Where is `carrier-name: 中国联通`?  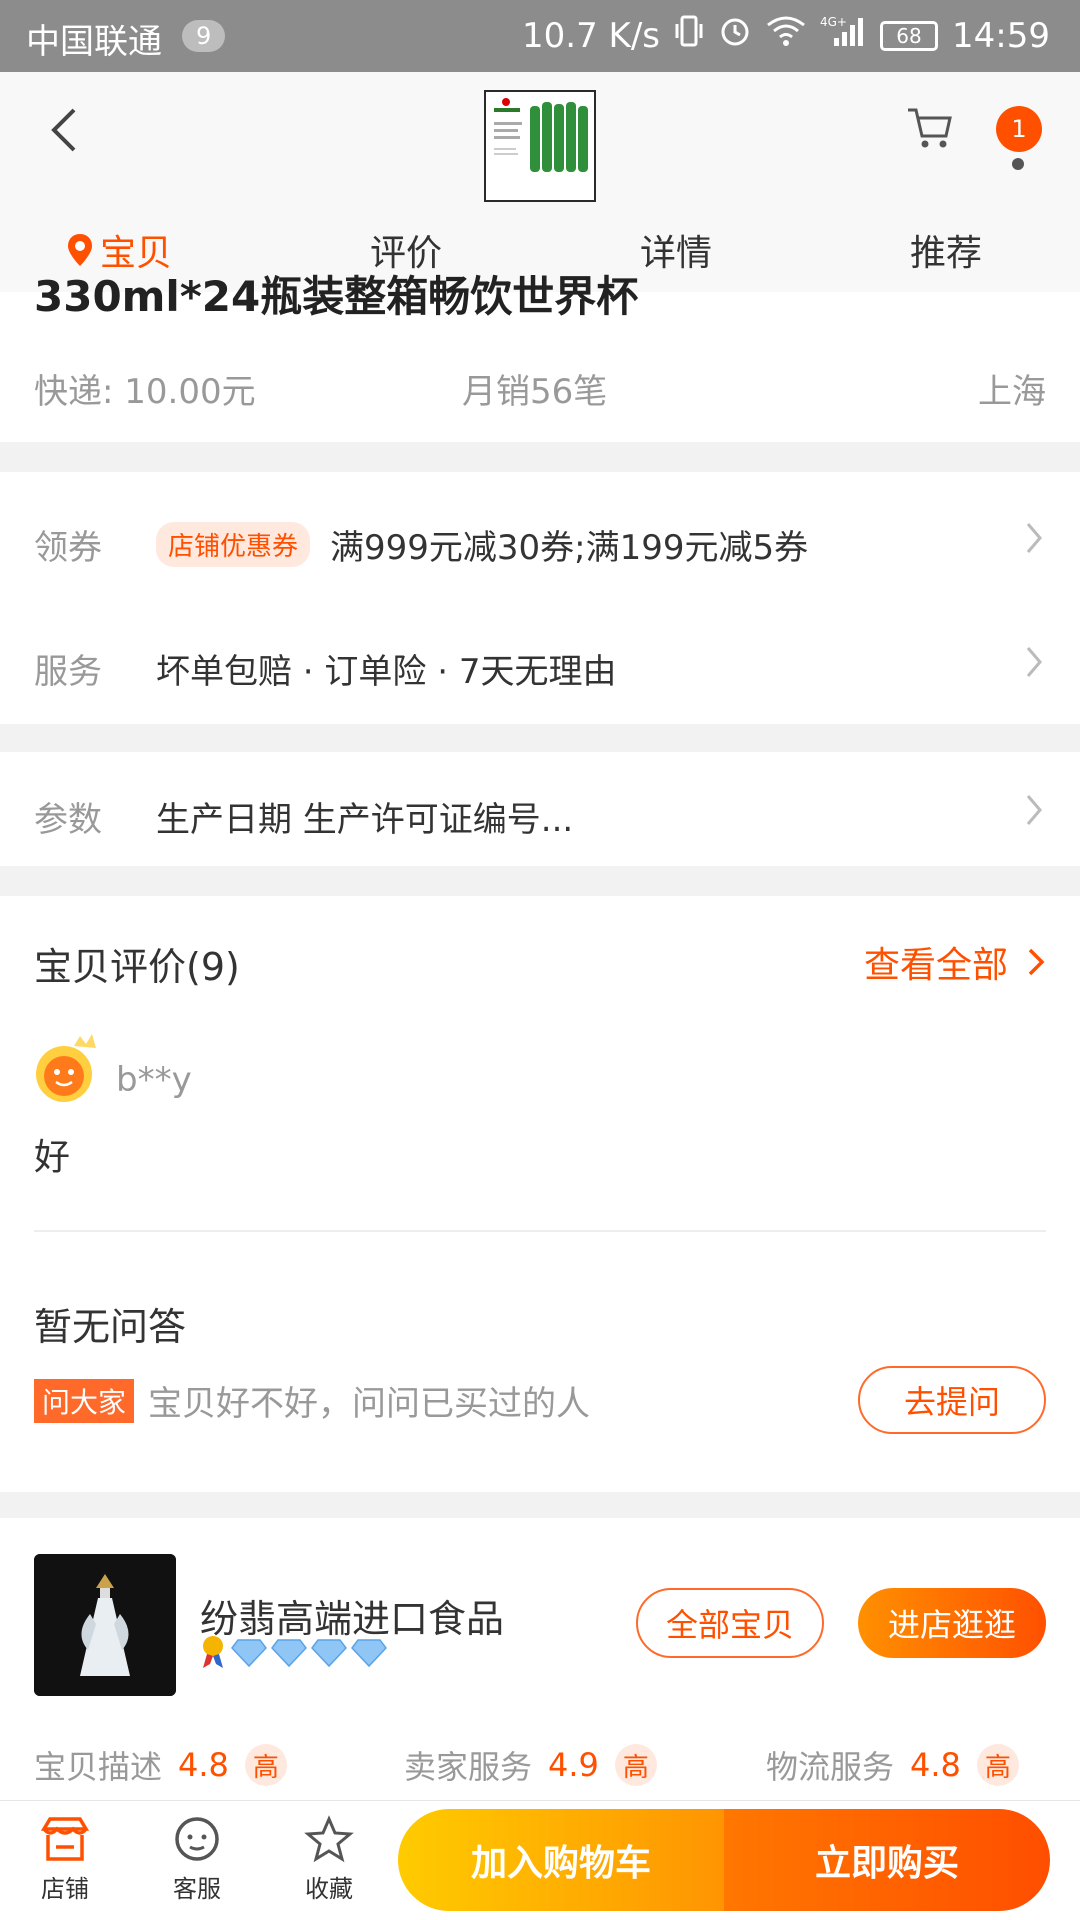 carrier-name: 中国联通 is located at coordinates (94, 42).